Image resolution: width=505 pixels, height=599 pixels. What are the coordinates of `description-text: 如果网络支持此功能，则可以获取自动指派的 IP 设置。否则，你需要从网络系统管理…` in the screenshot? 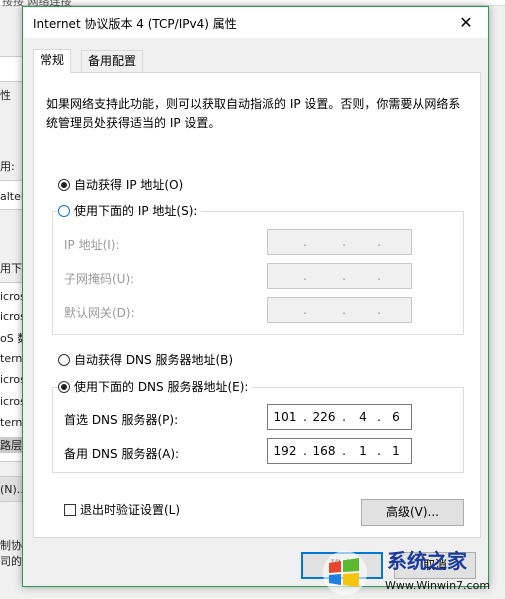 It's located at (253, 113).